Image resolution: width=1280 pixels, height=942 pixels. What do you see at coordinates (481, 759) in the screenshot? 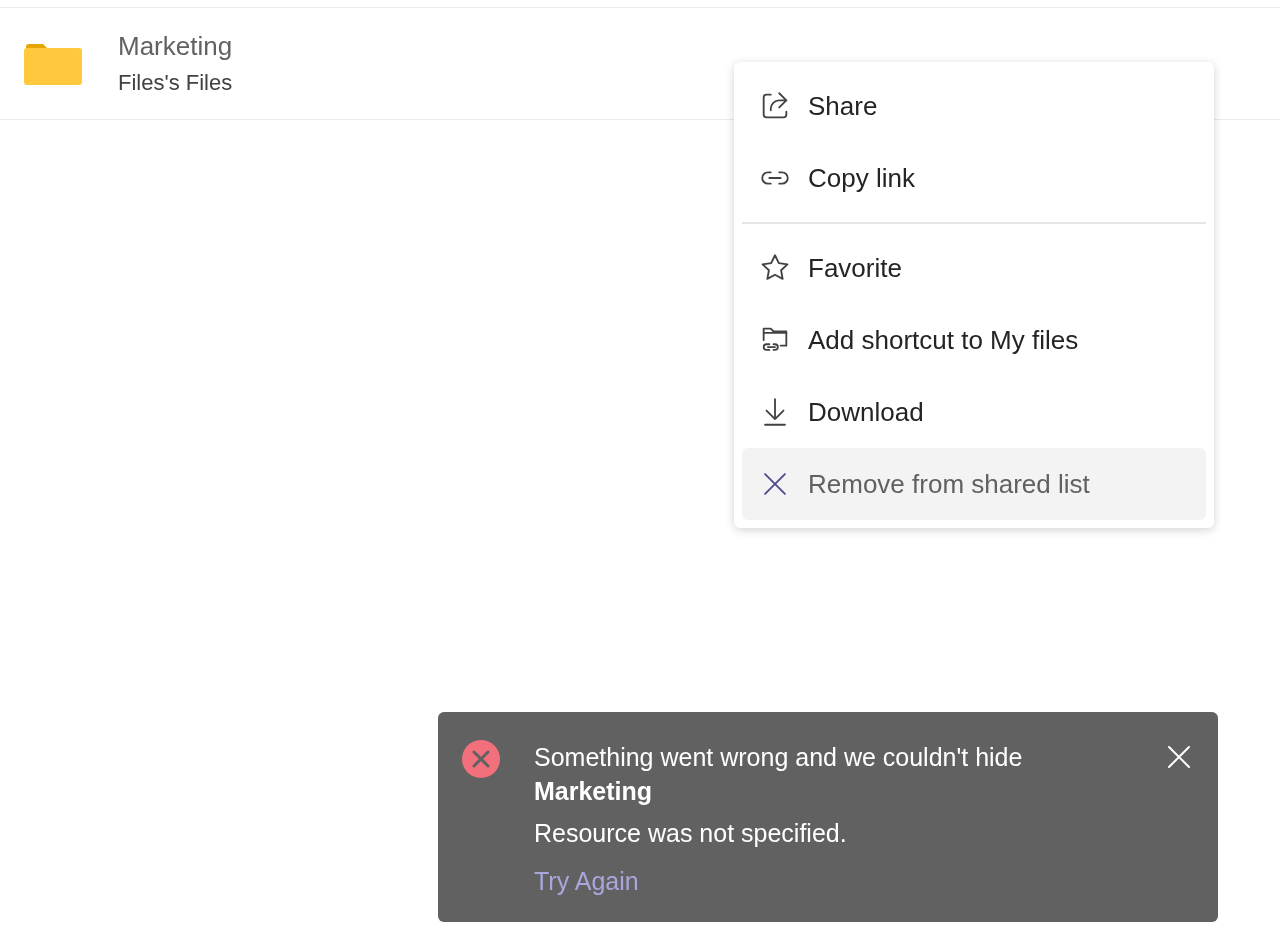
I see `error-icon` at bounding box center [481, 759].